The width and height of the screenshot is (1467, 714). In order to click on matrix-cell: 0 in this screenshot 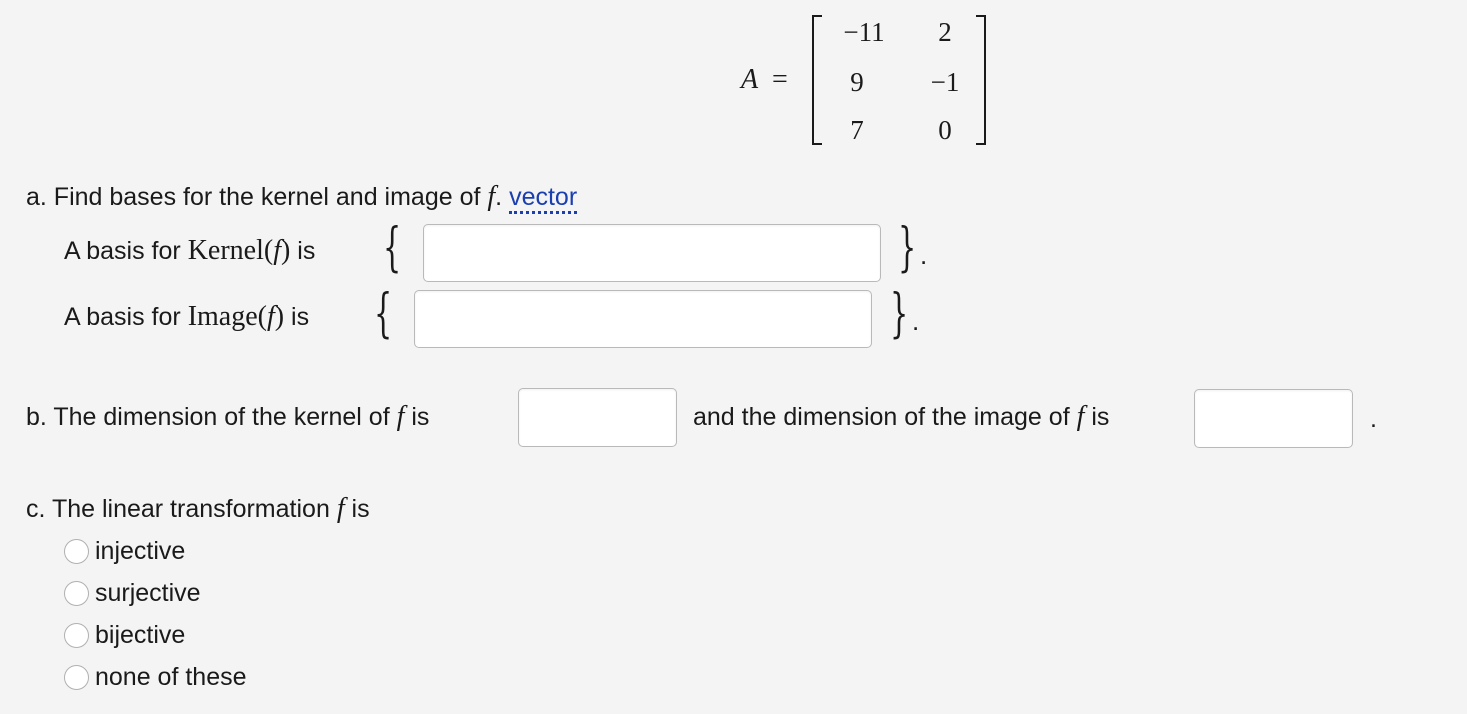, I will do `click(945, 130)`.